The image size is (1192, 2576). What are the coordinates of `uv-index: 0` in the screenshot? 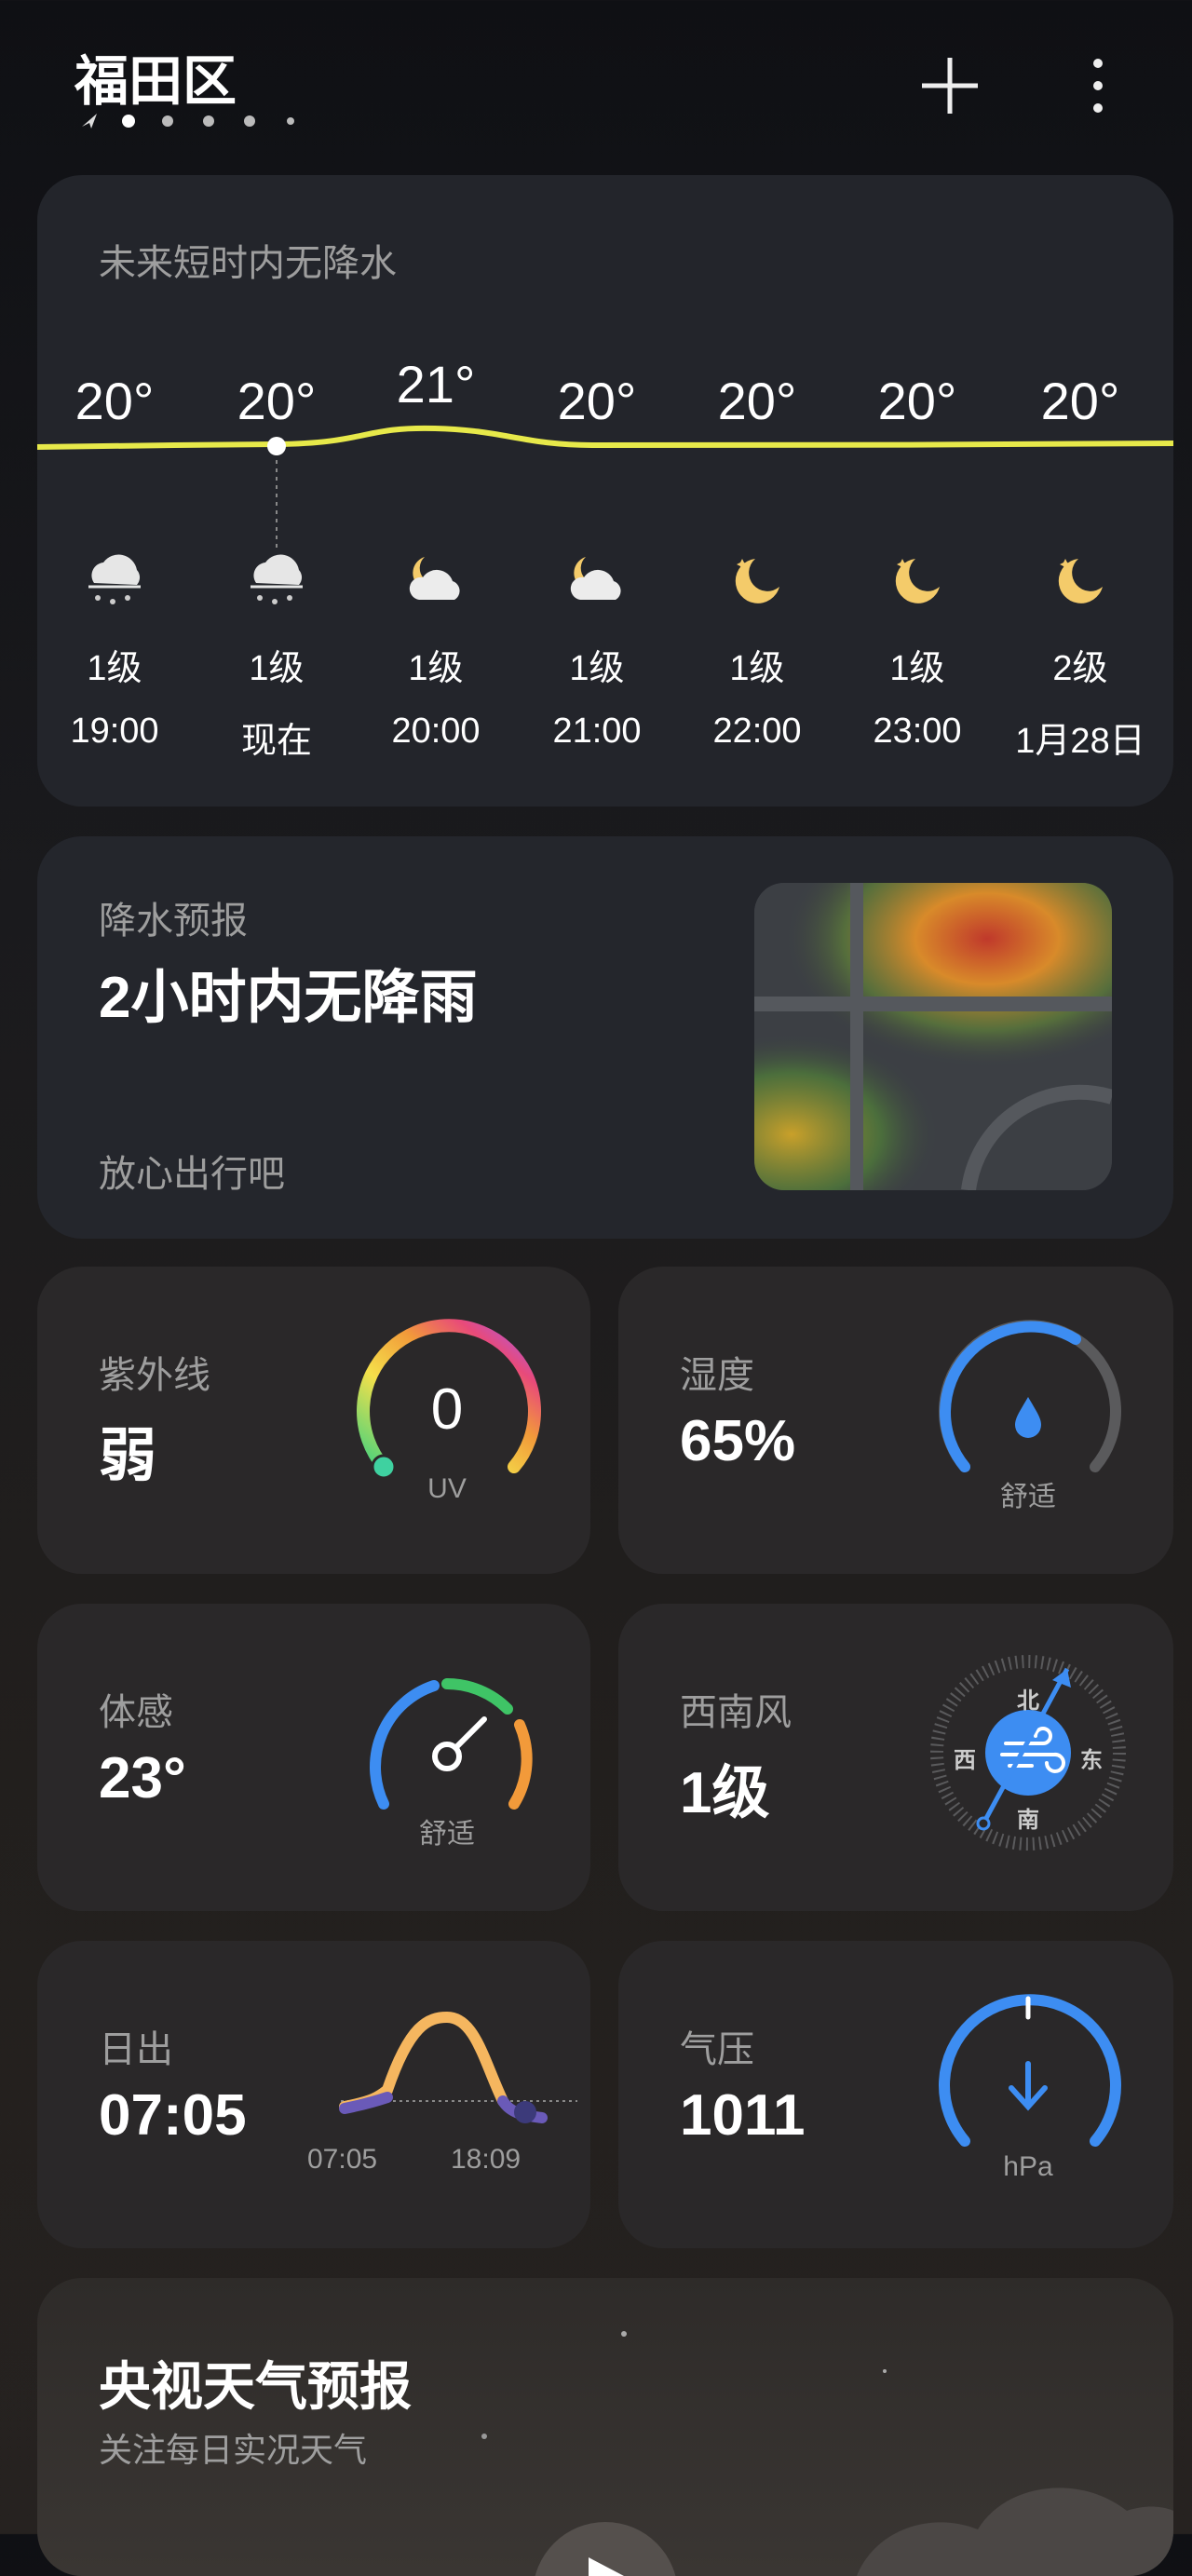 It's located at (447, 1409).